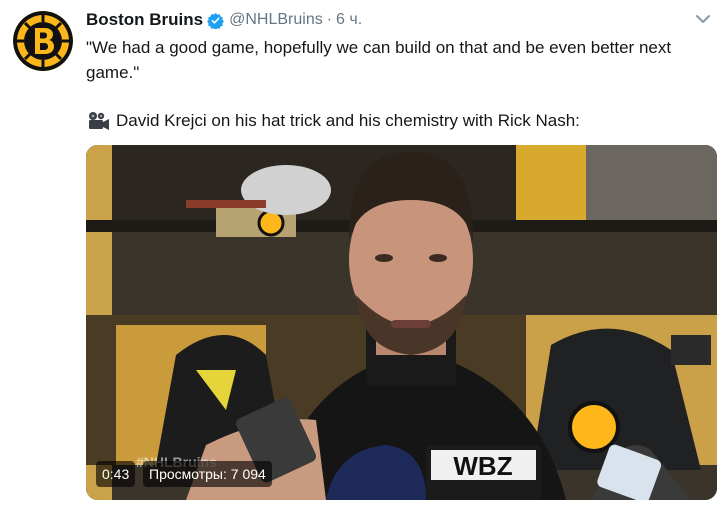 The width and height of the screenshot is (727, 510). I want to click on more-options-button, so click(703, 19).